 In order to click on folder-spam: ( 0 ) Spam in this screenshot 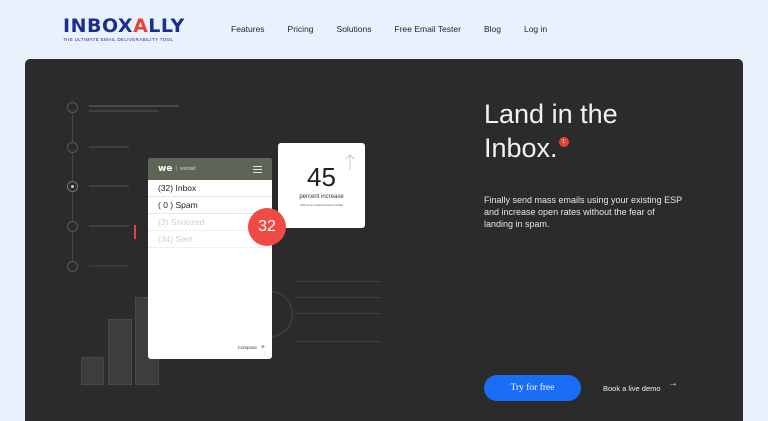, I will do `click(210, 205)`.